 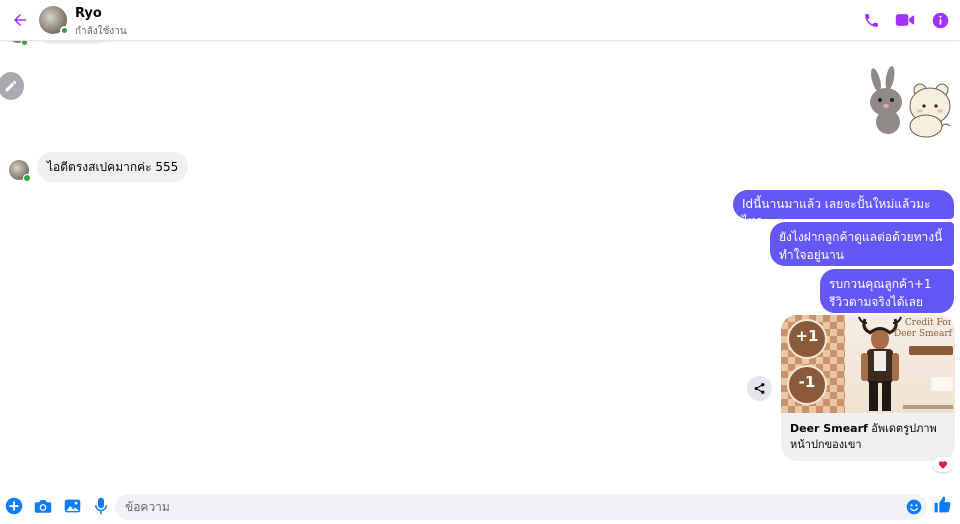 I want to click on voice-clip-button, so click(x=101, y=506).